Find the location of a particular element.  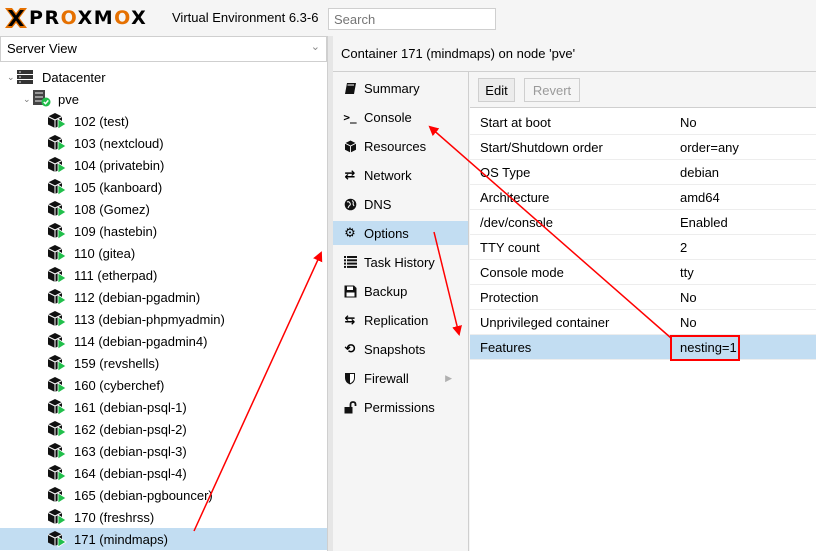

menu-item-dns: DNS is located at coordinates (400, 204).